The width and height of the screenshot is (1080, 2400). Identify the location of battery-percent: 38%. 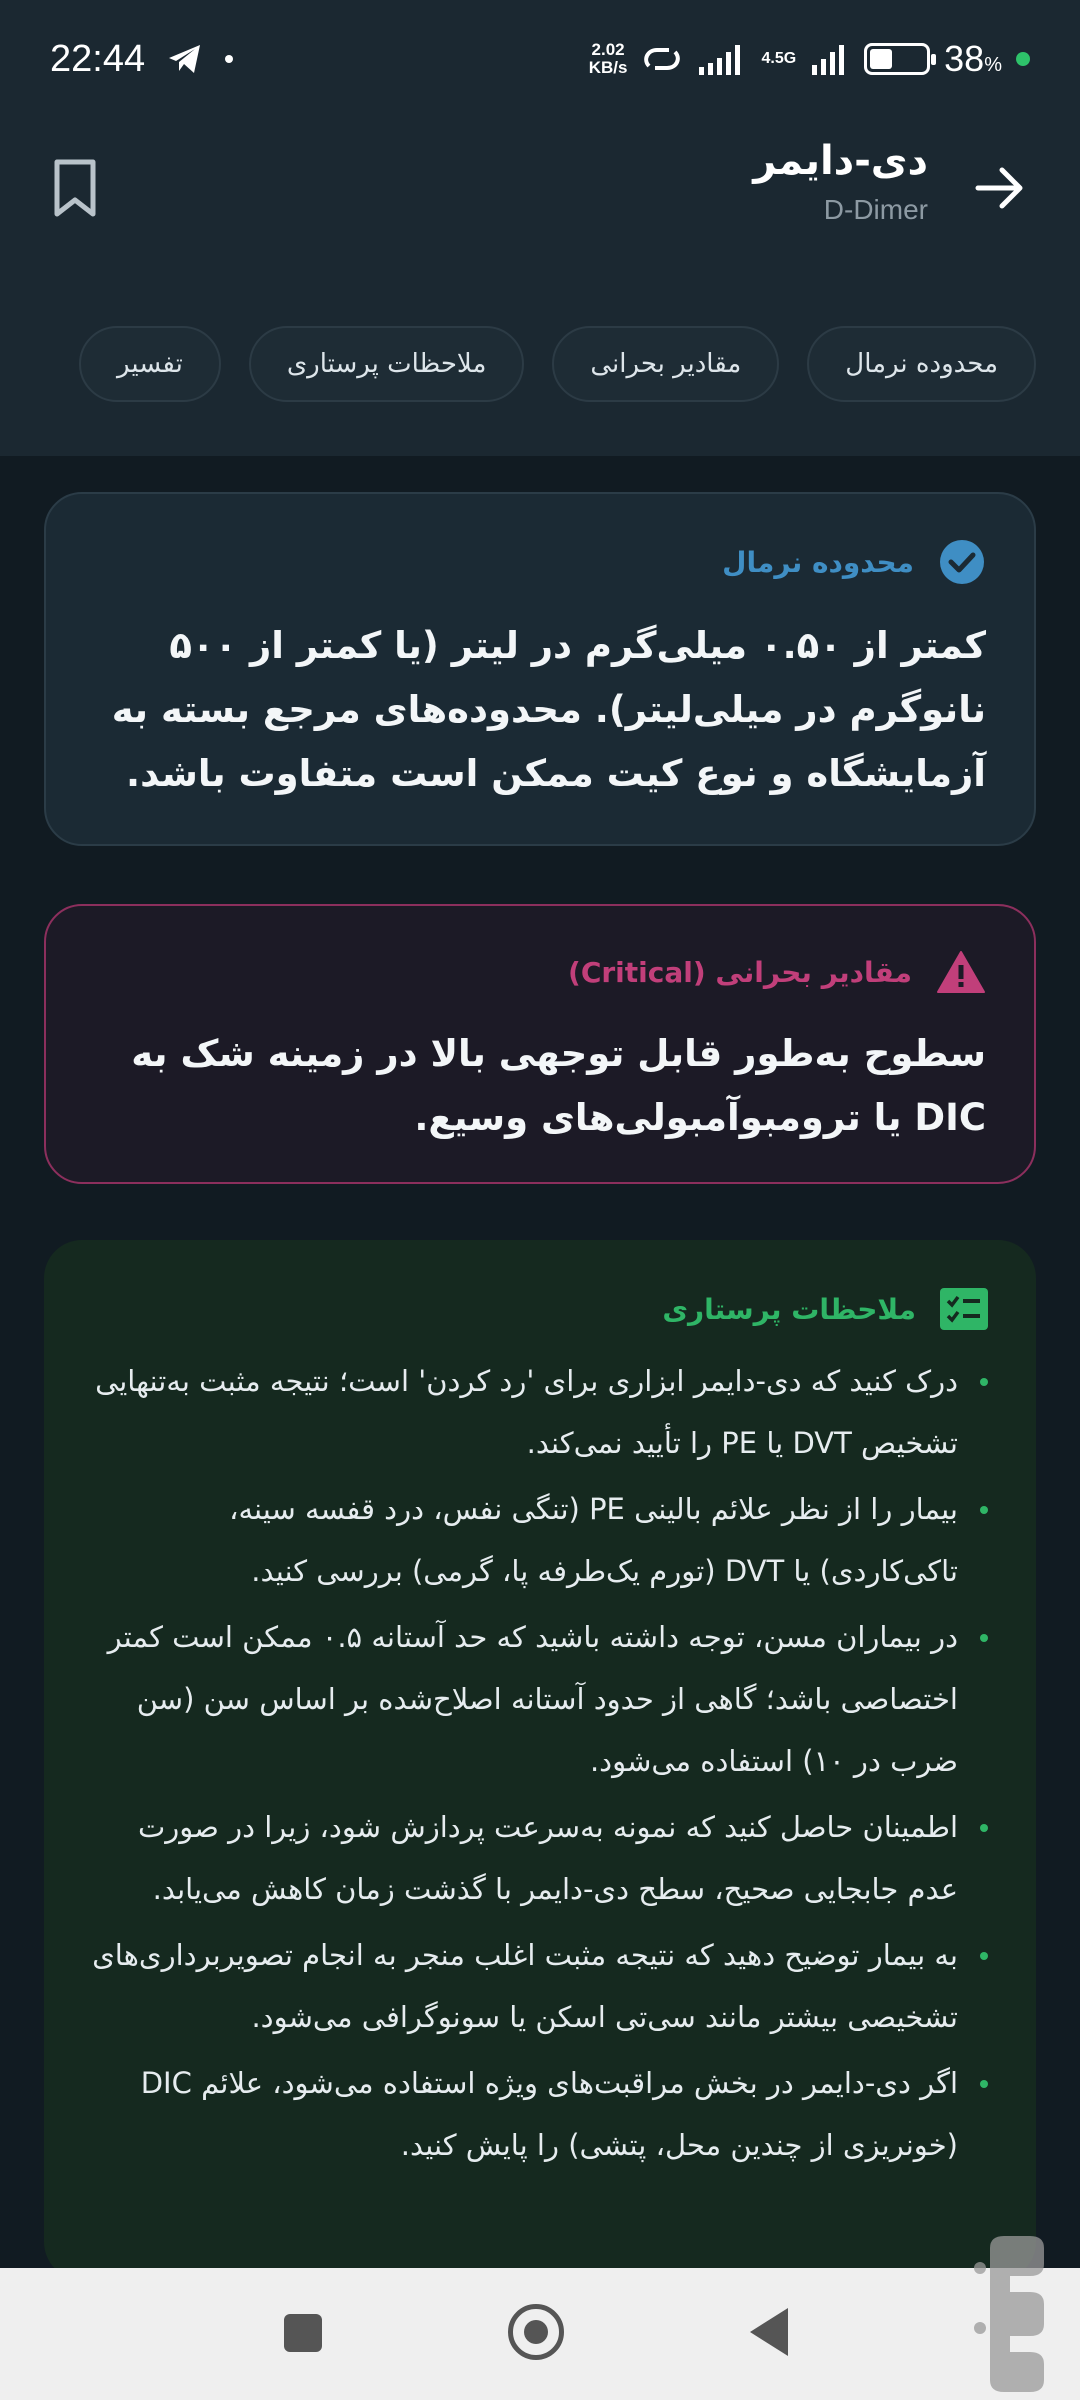
(973, 58).